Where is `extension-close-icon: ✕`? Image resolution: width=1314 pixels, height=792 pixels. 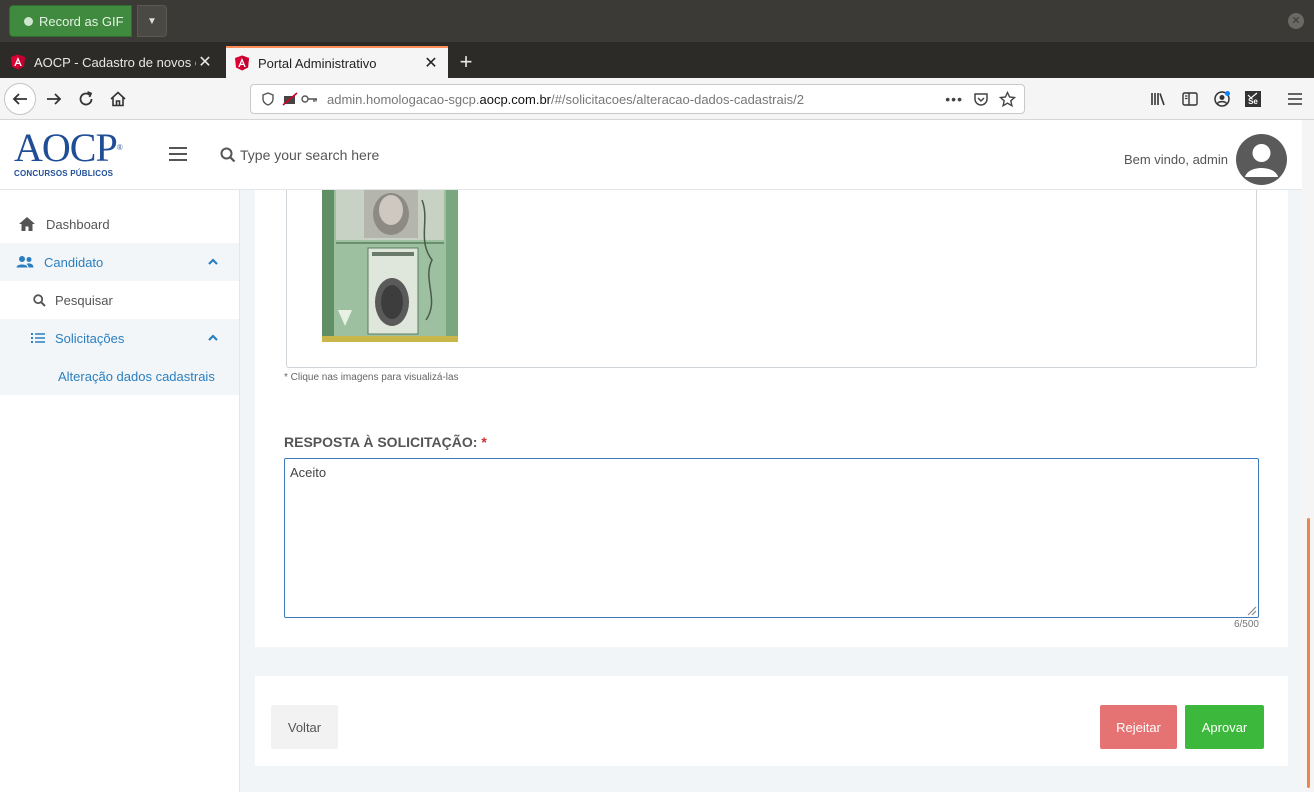
extension-close-icon: ✕ is located at coordinates (1296, 21).